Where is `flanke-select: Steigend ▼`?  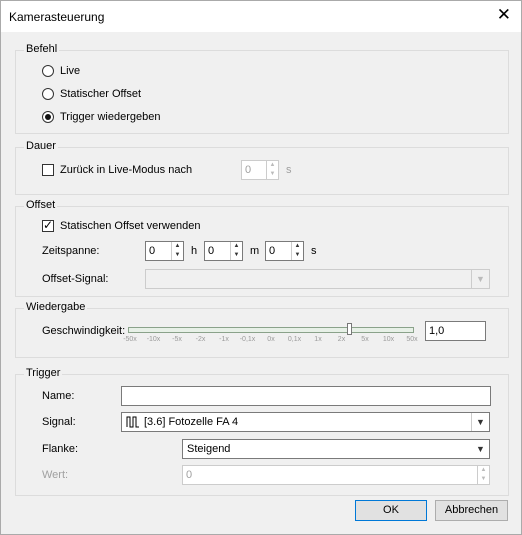 flanke-select: Steigend ▼ is located at coordinates (336, 449).